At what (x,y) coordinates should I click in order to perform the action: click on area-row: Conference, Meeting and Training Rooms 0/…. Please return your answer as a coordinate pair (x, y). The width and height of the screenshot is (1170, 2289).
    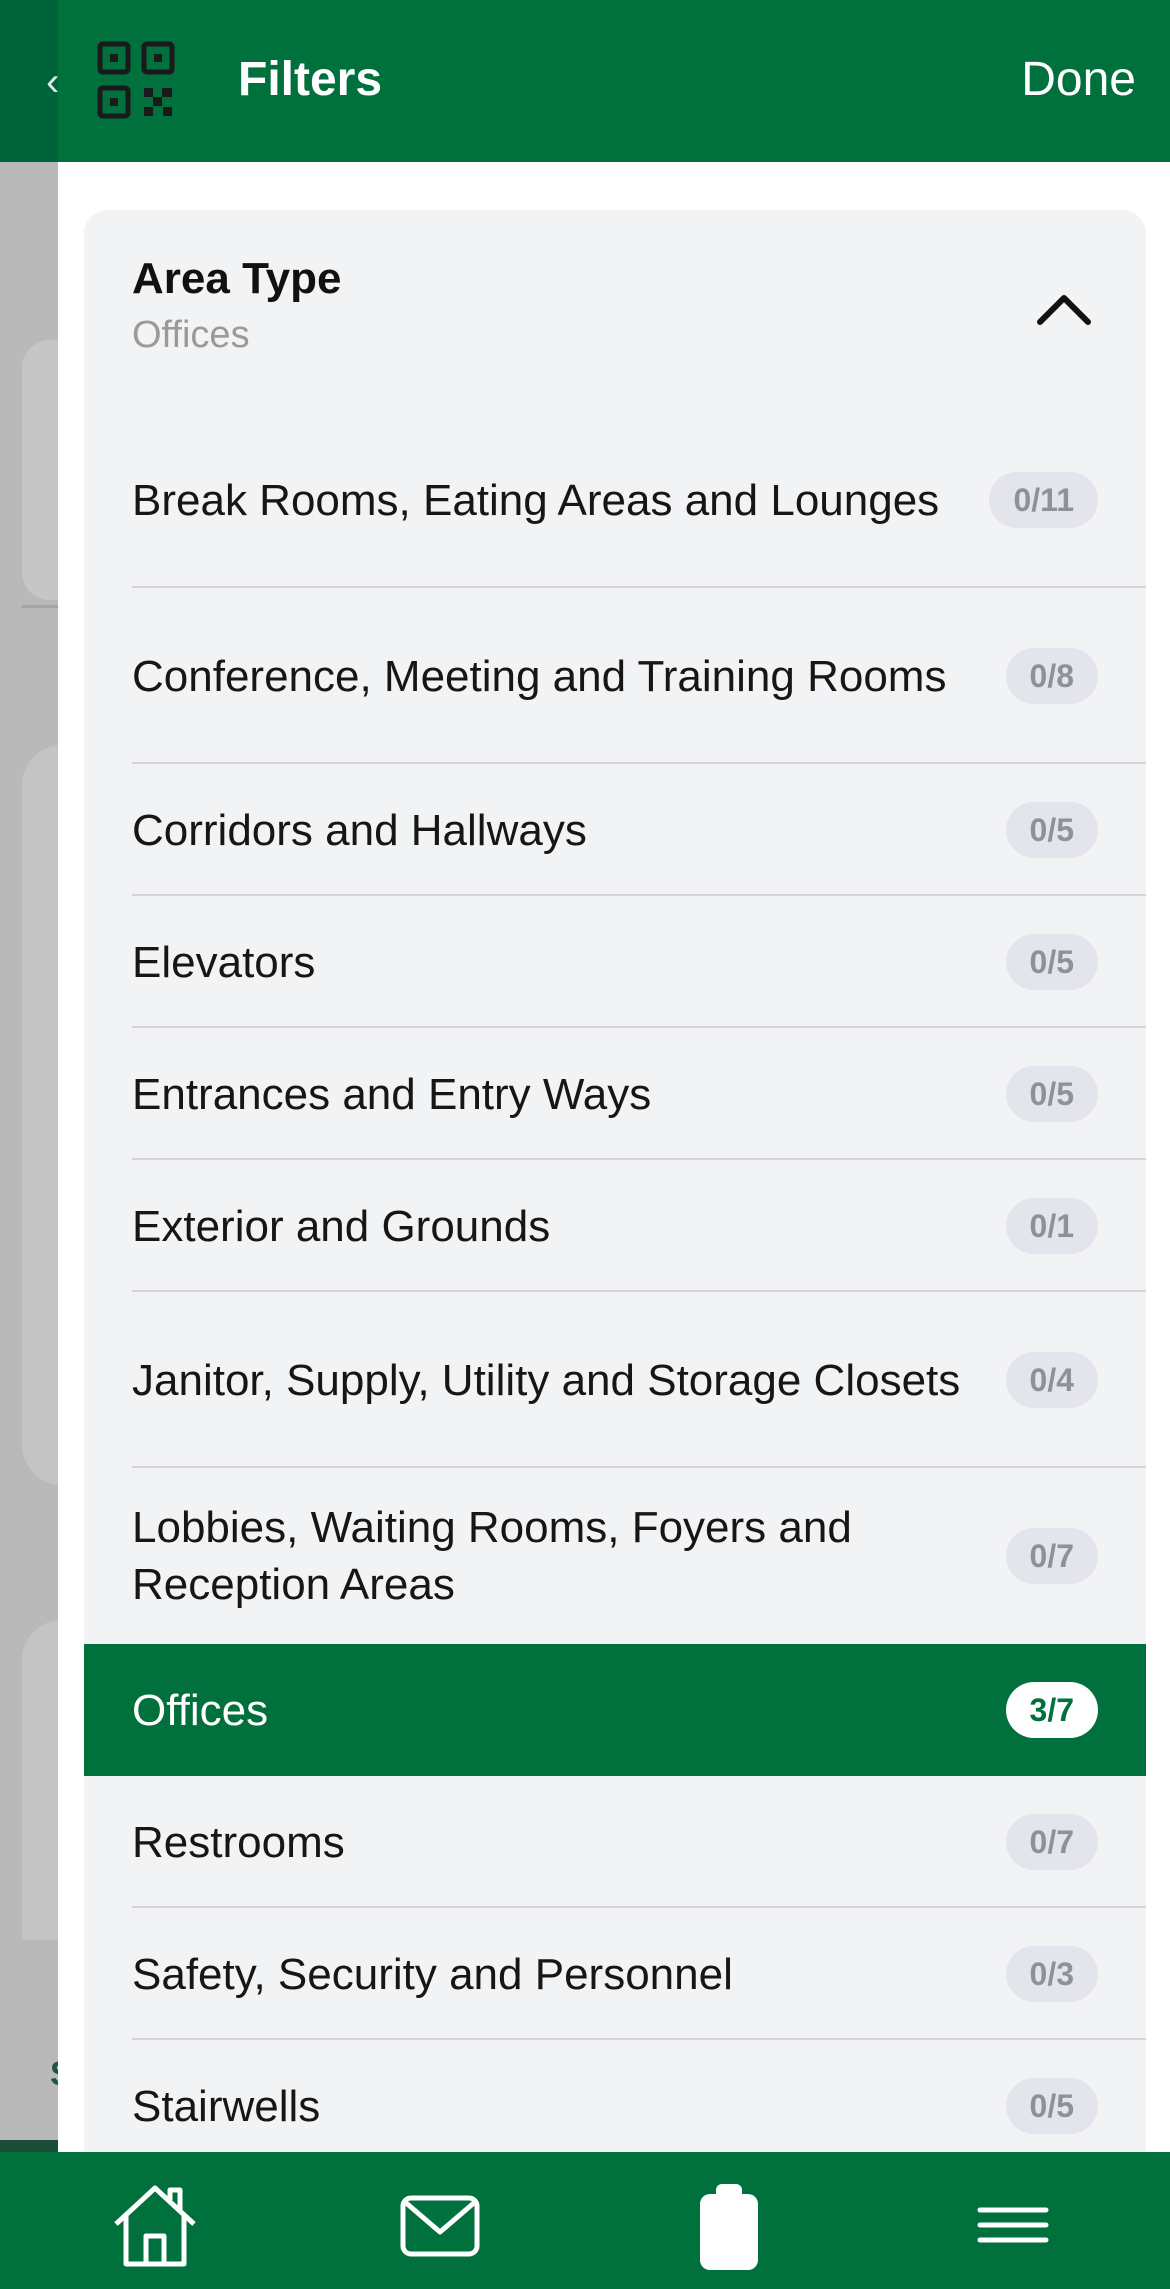
    Looking at the image, I should click on (615, 676).